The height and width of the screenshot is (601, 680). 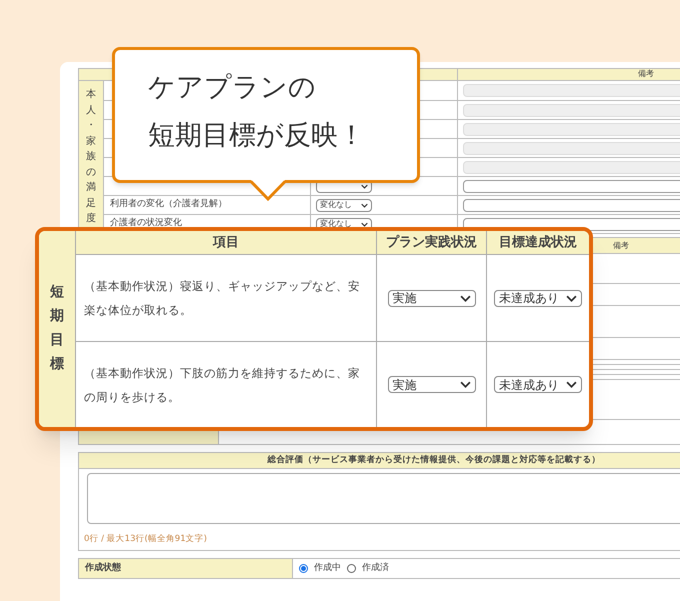 I want to click on field-label: 作成状態, so click(x=103, y=568).